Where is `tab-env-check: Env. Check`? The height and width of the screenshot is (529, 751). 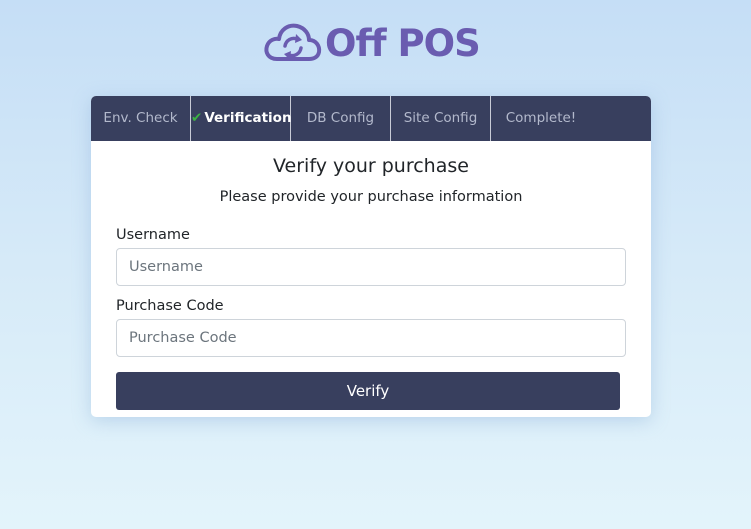
tab-env-check: Env. Check is located at coordinates (141, 118).